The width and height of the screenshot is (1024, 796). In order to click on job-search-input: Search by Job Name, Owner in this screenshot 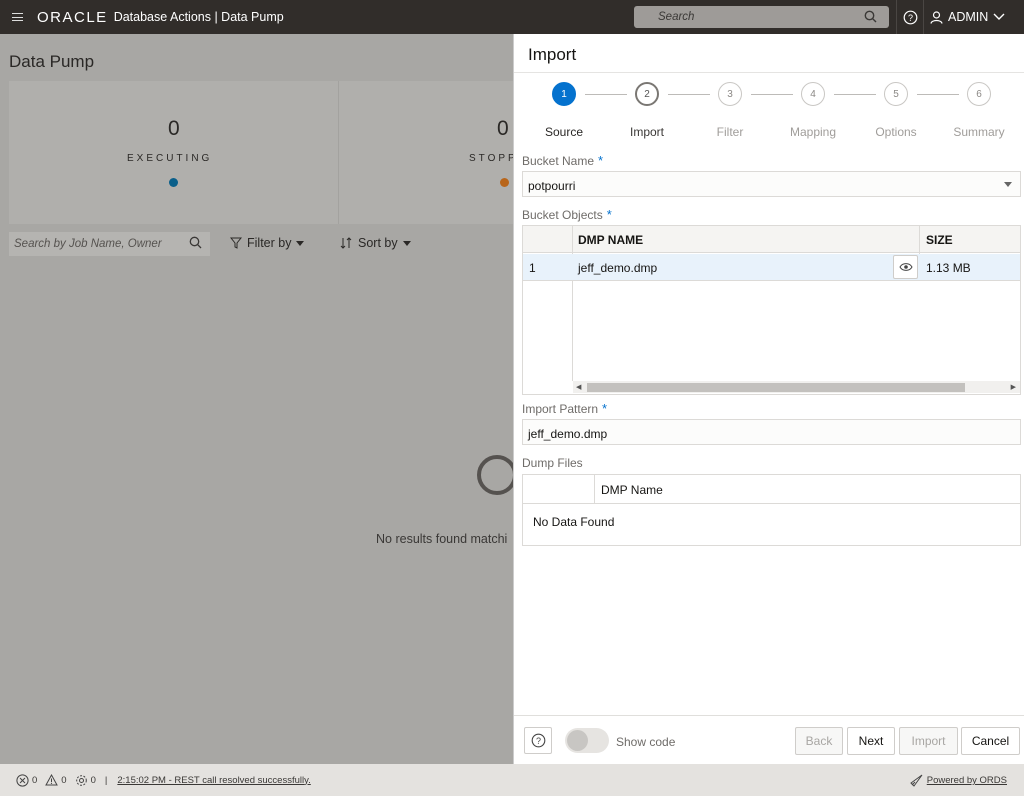, I will do `click(109, 244)`.